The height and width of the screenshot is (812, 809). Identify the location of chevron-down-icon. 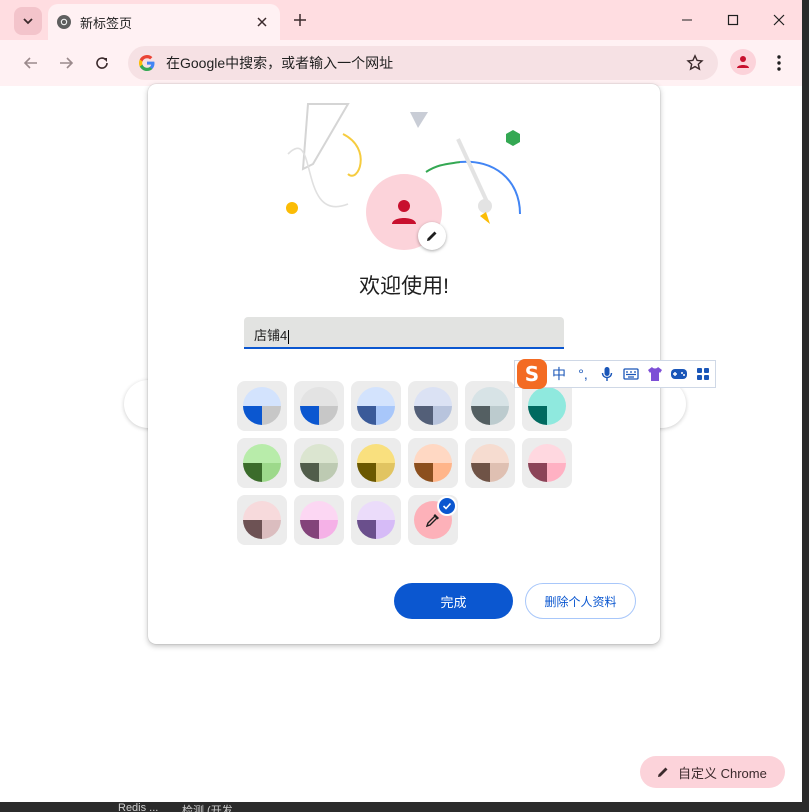
(28, 21).